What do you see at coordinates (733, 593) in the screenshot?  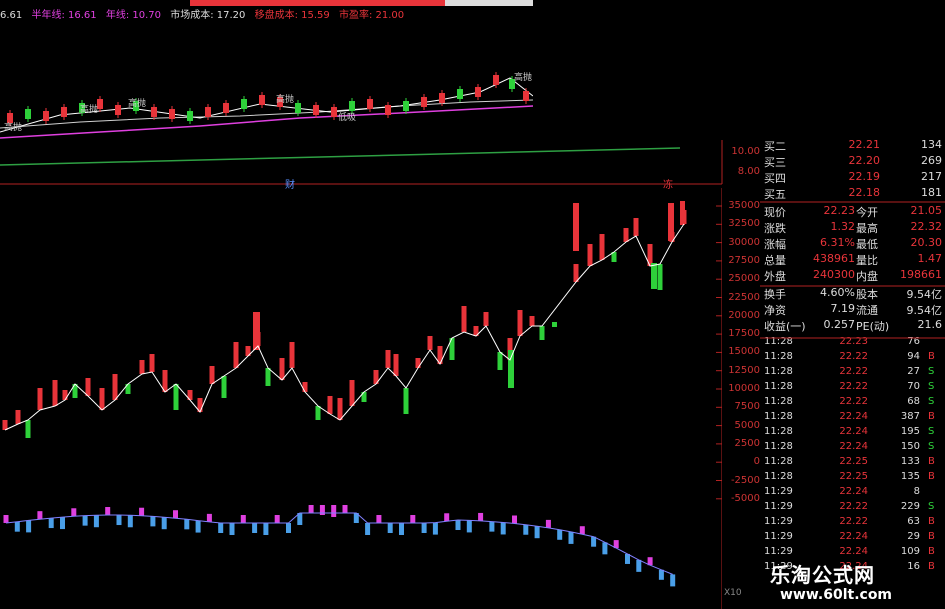 I see `scale-label: X10` at bounding box center [733, 593].